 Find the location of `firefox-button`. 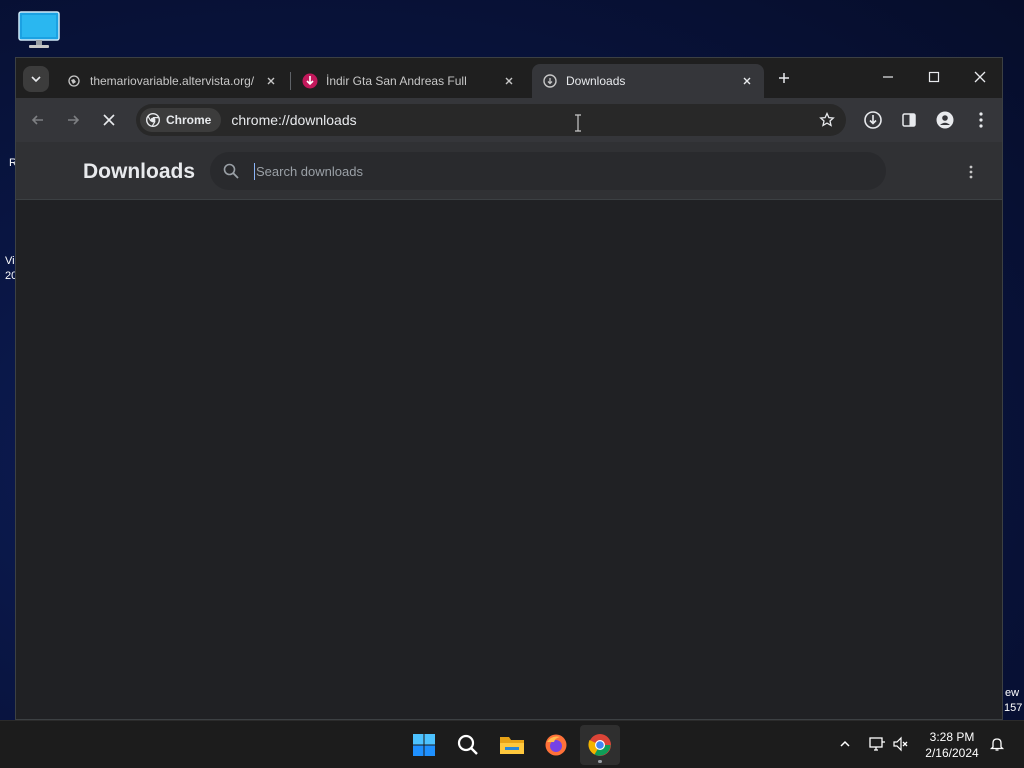

firefox-button is located at coordinates (556, 745).